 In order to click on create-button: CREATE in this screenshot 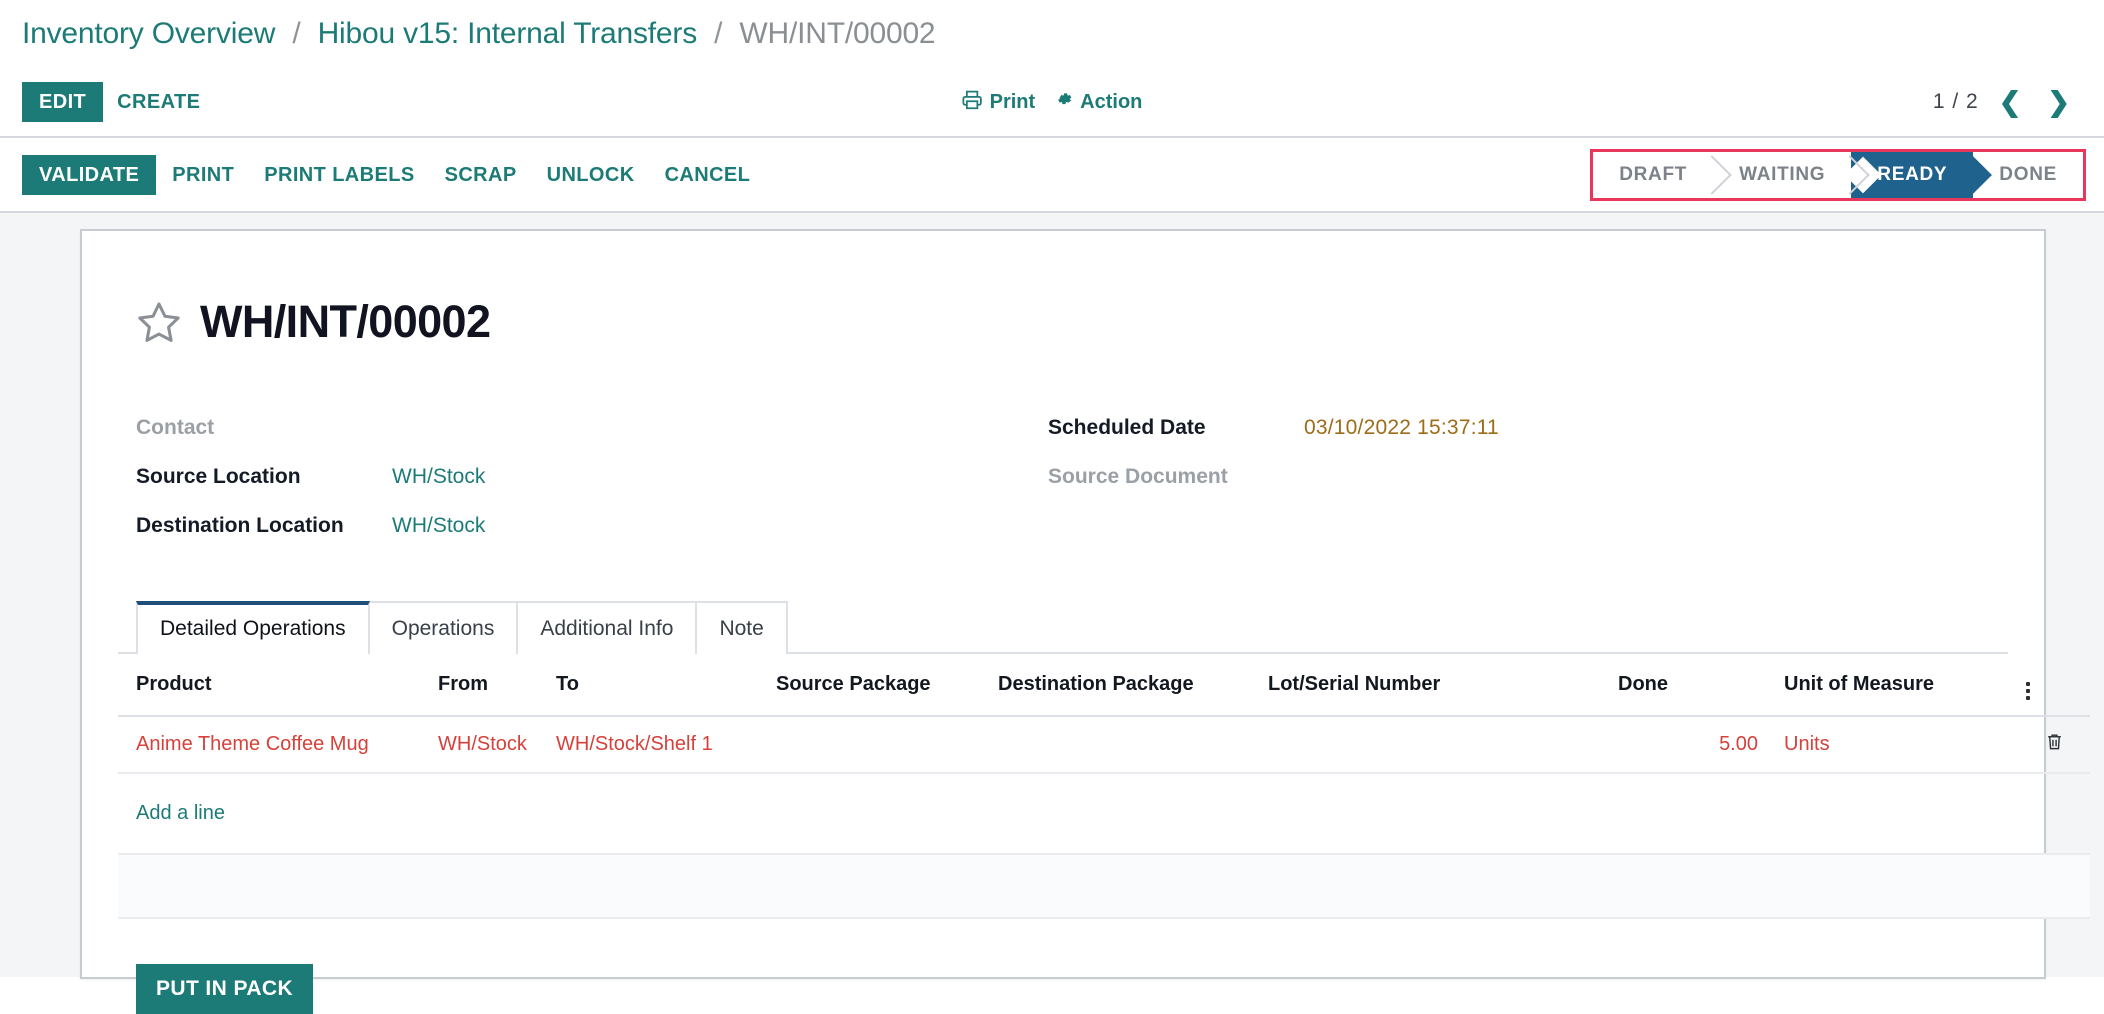, I will do `click(158, 102)`.